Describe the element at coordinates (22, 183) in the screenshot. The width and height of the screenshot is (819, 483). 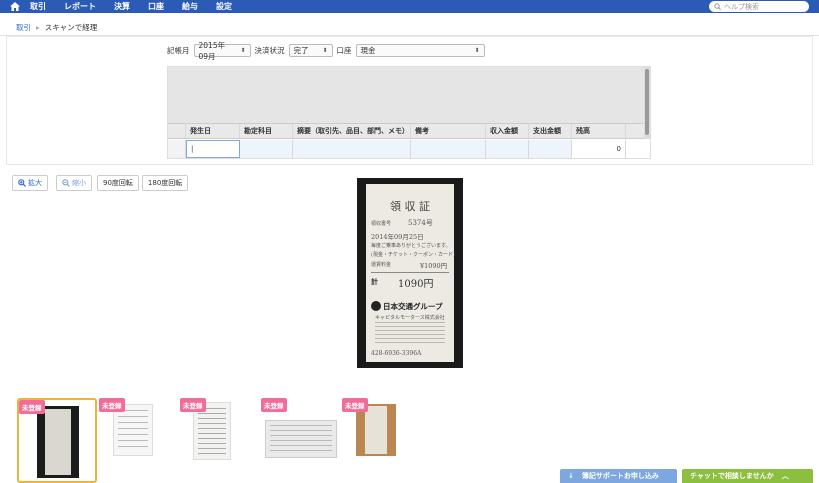
I see `zoom-in-icon` at that location.